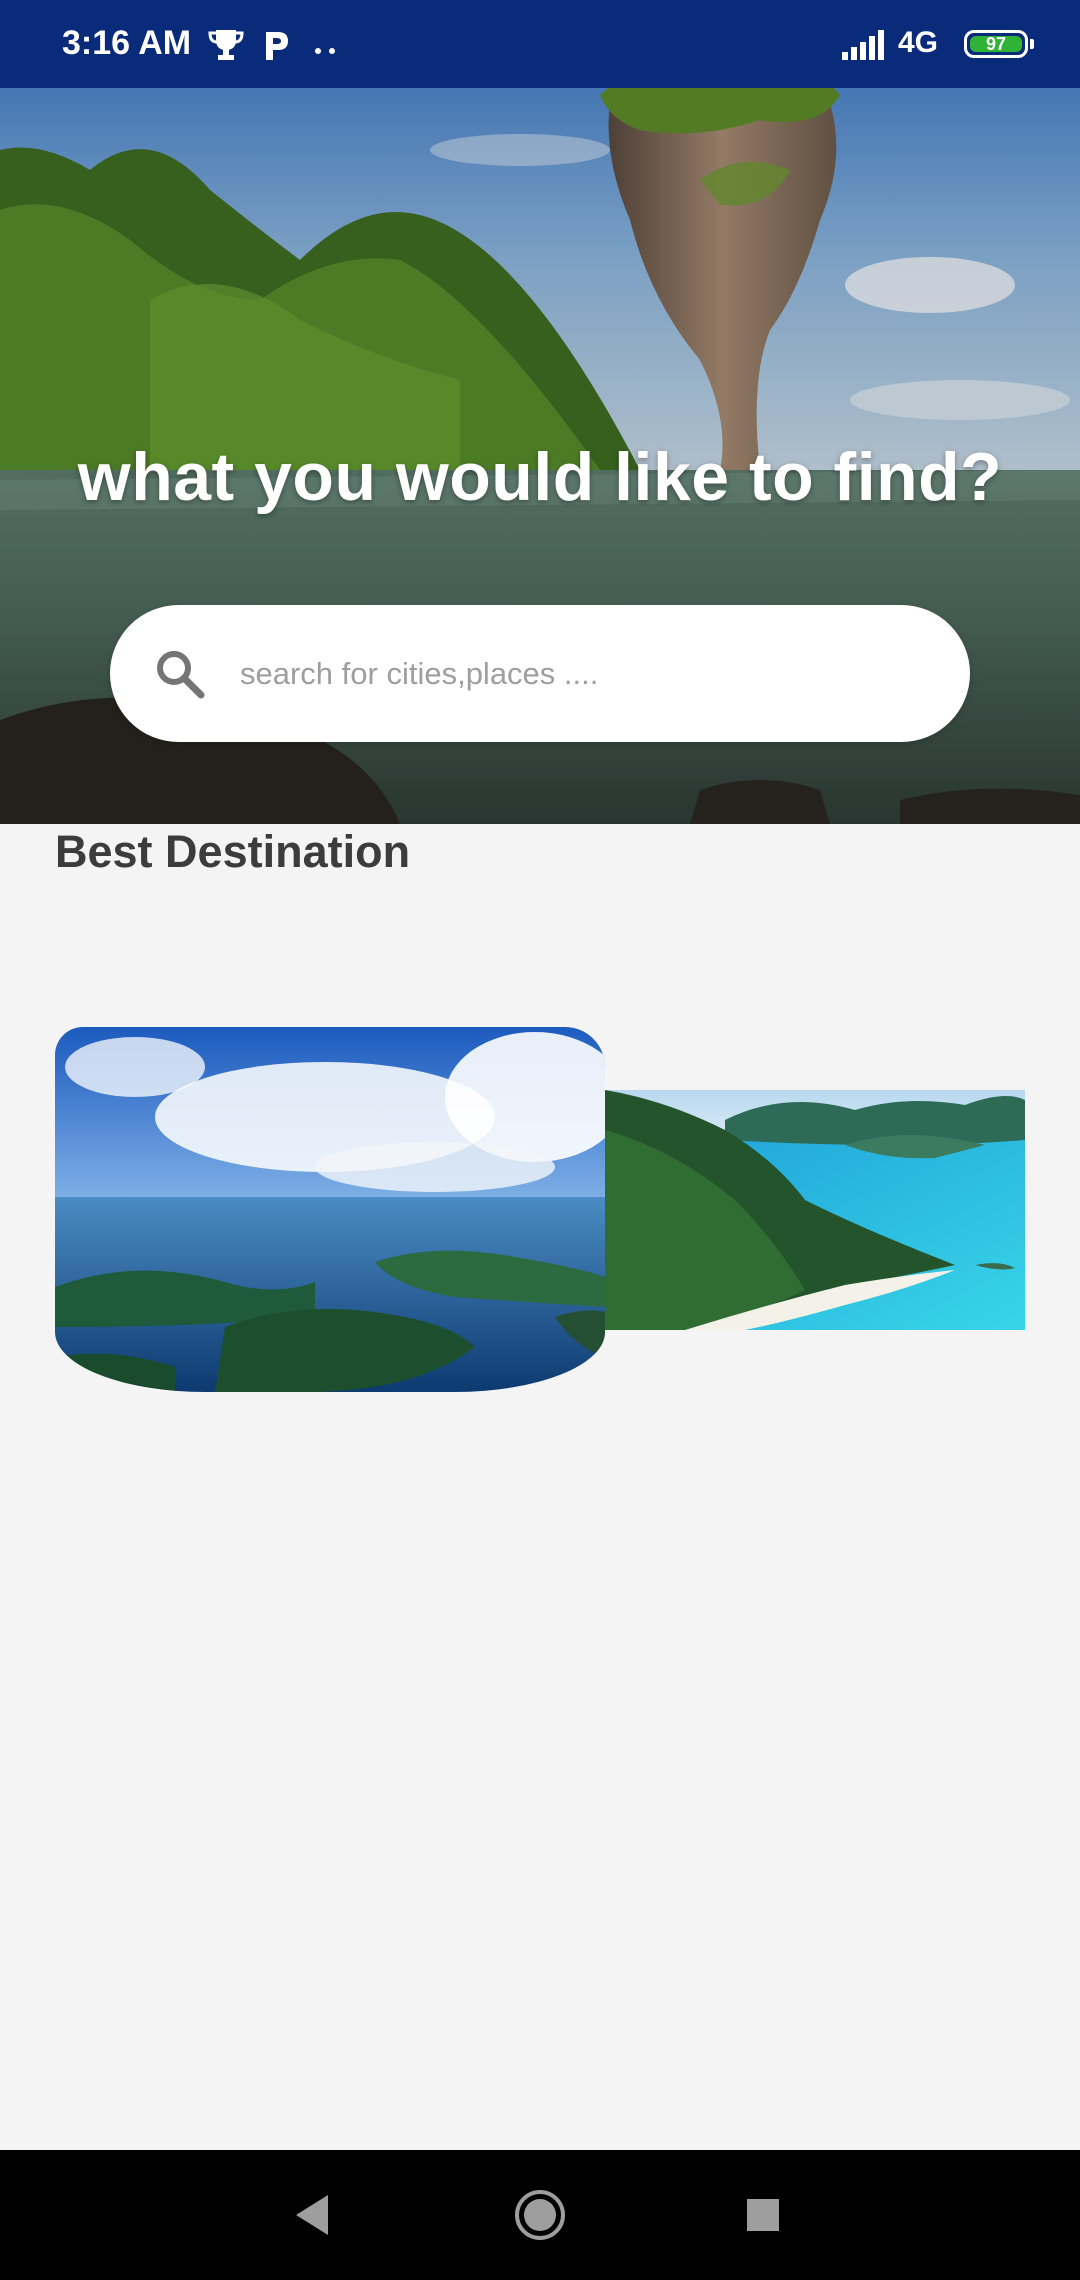 This screenshot has height=2280, width=1080. What do you see at coordinates (233, 851) in the screenshot?
I see `section-title: Best Destination` at bounding box center [233, 851].